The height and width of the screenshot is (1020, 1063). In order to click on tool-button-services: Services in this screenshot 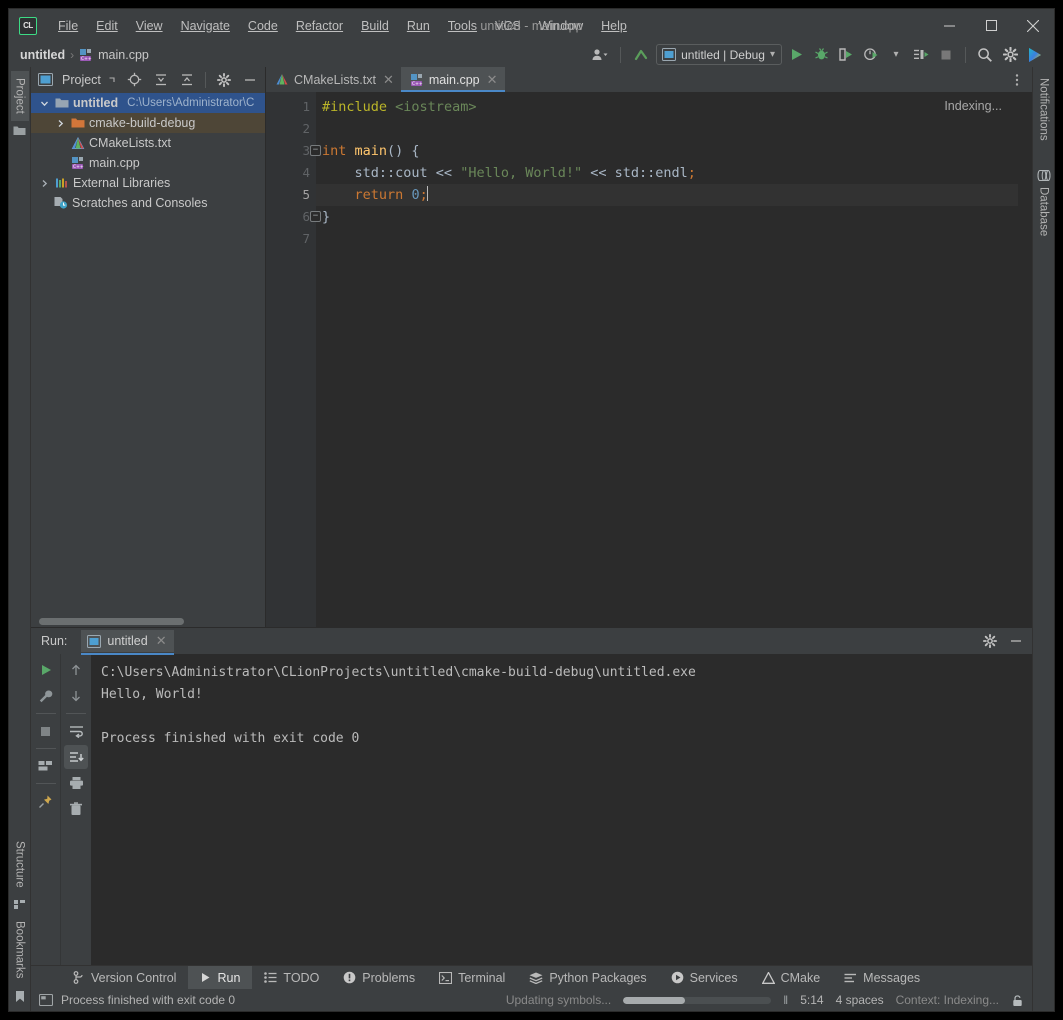, I will do `click(704, 977)`.